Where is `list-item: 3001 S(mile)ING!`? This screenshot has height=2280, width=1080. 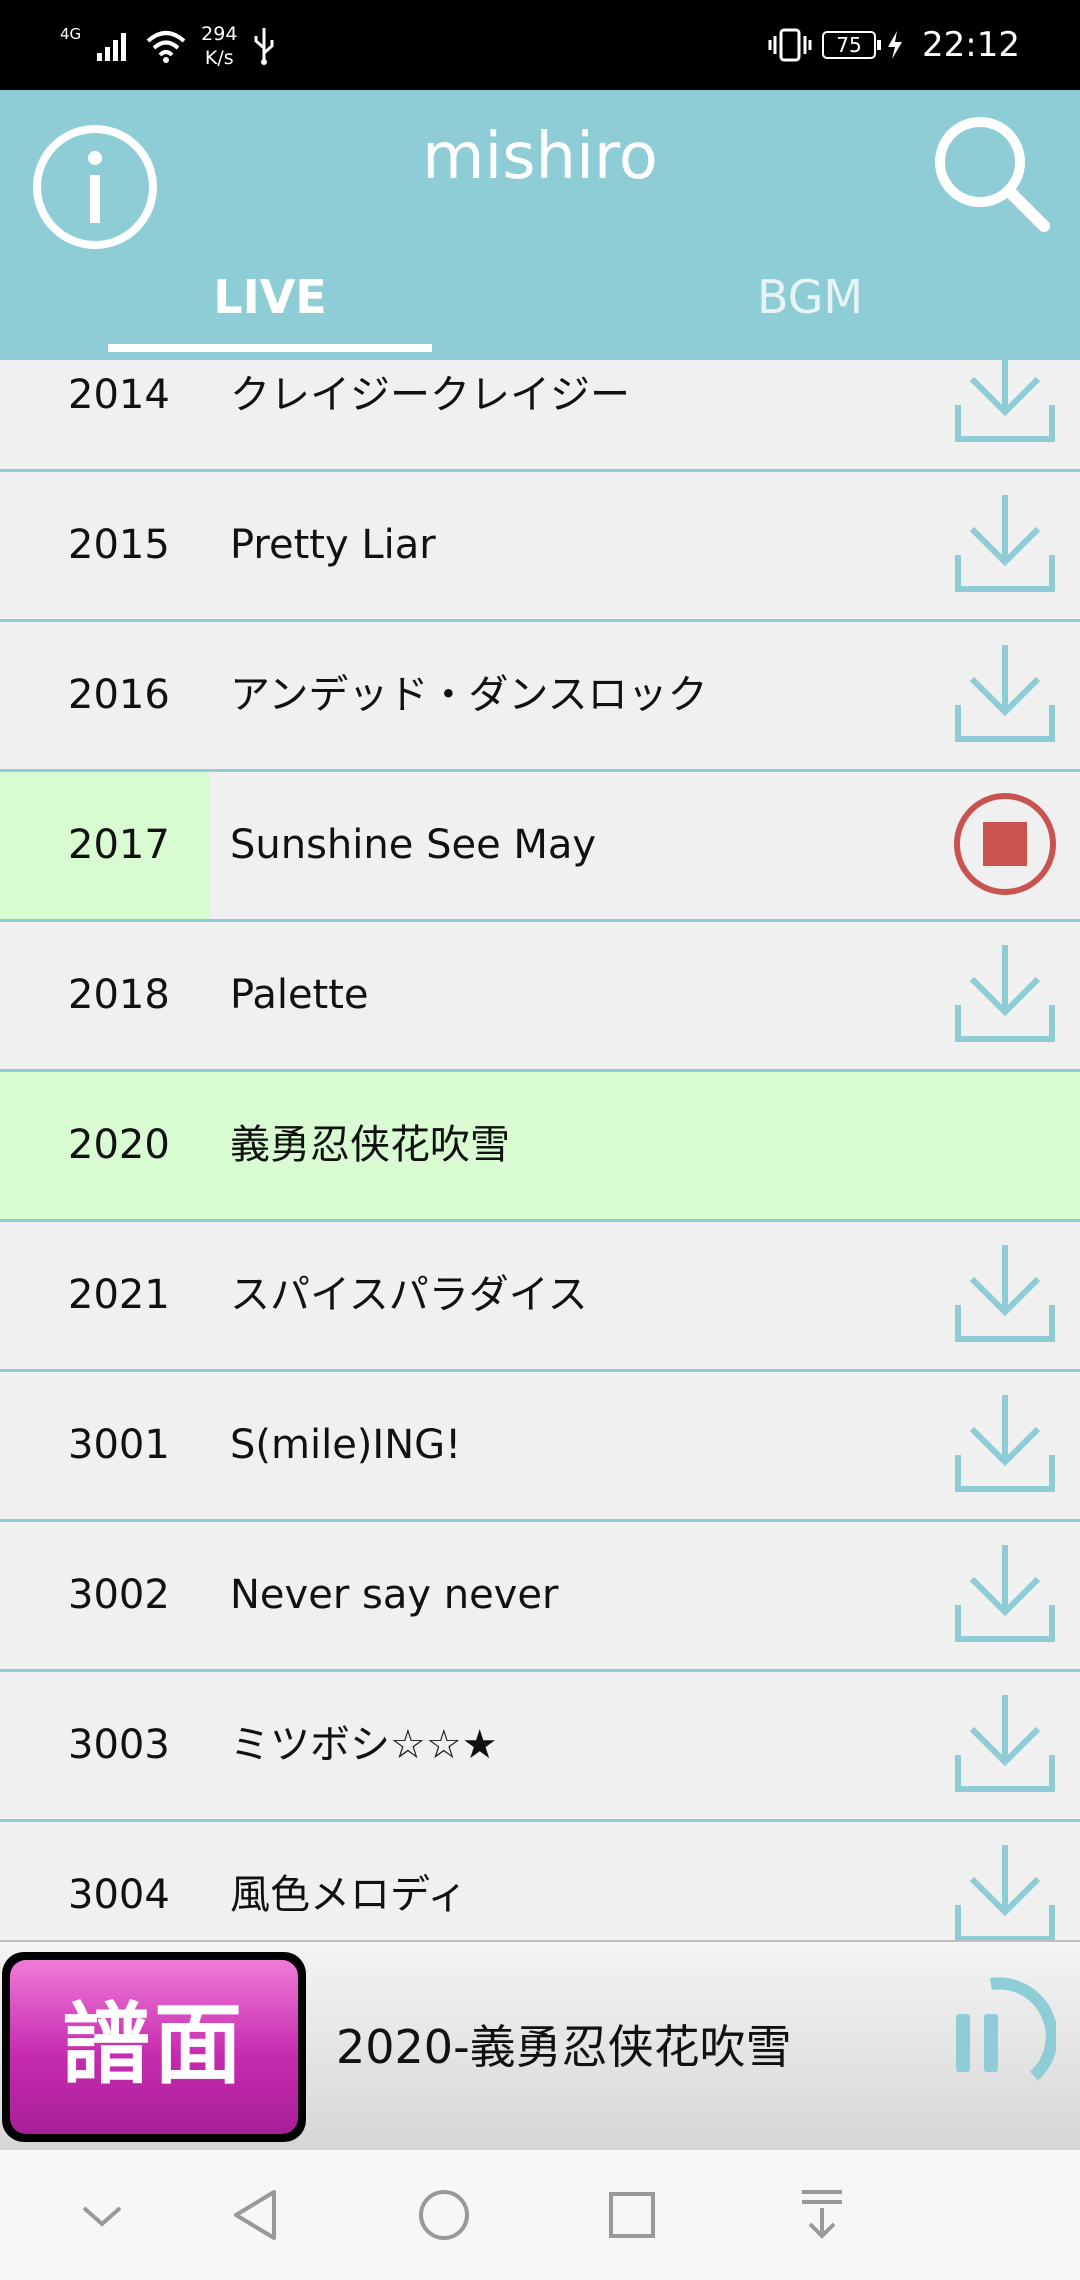
list-item: 3001 S(mile)ING! is located at coordinates (540, 1447).